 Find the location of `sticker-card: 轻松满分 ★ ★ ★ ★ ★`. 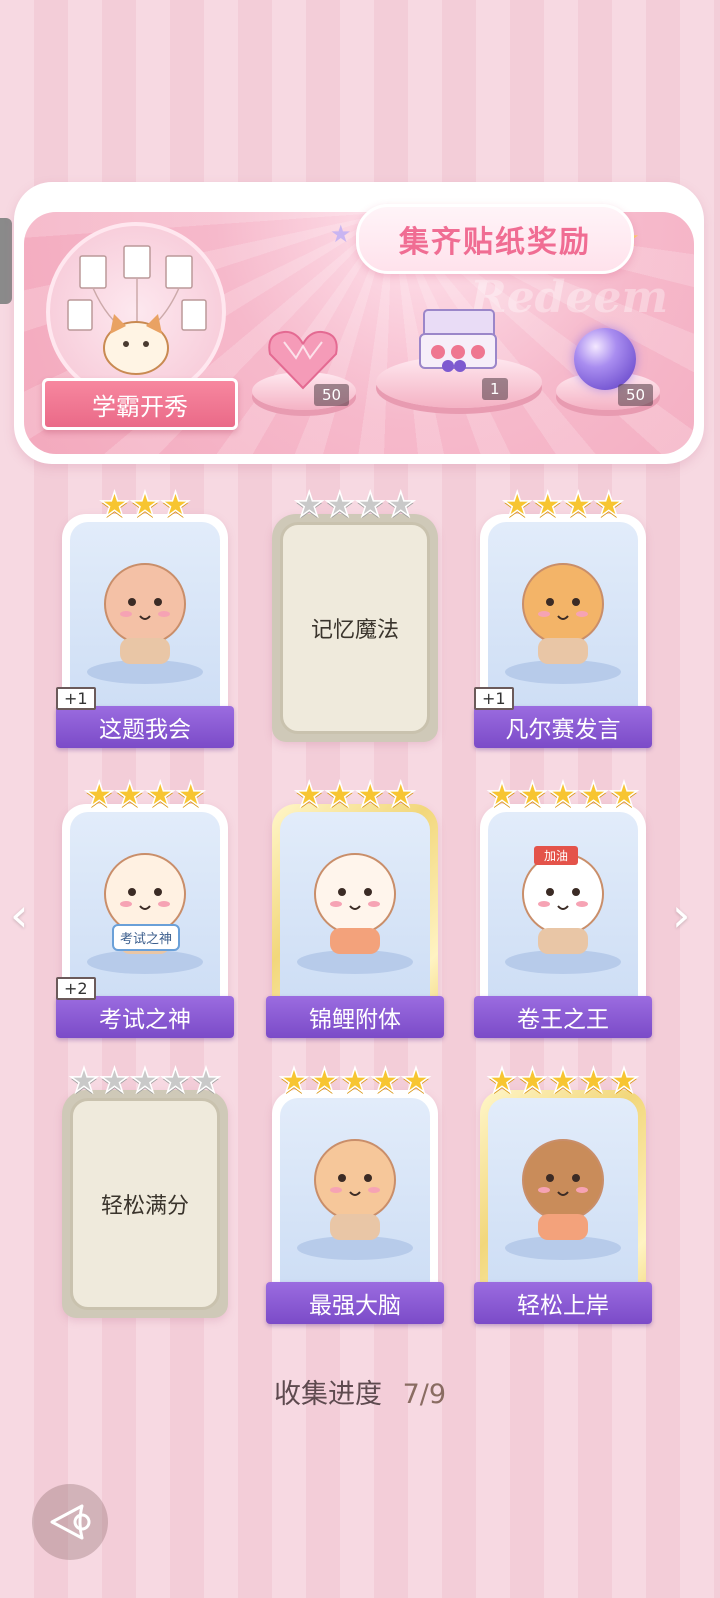

sticker-card: 轻松满分 ★ ★ ★ ★ ★ is located at coordinates (145, 1190).